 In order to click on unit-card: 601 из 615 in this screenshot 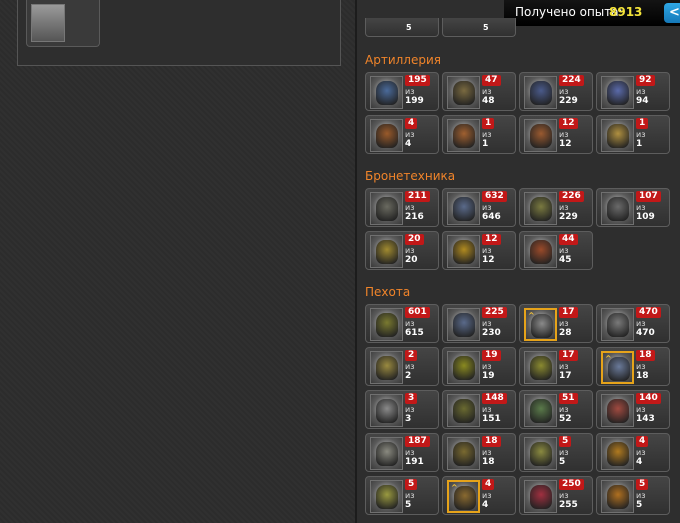, I will do `click(402, 323)`.